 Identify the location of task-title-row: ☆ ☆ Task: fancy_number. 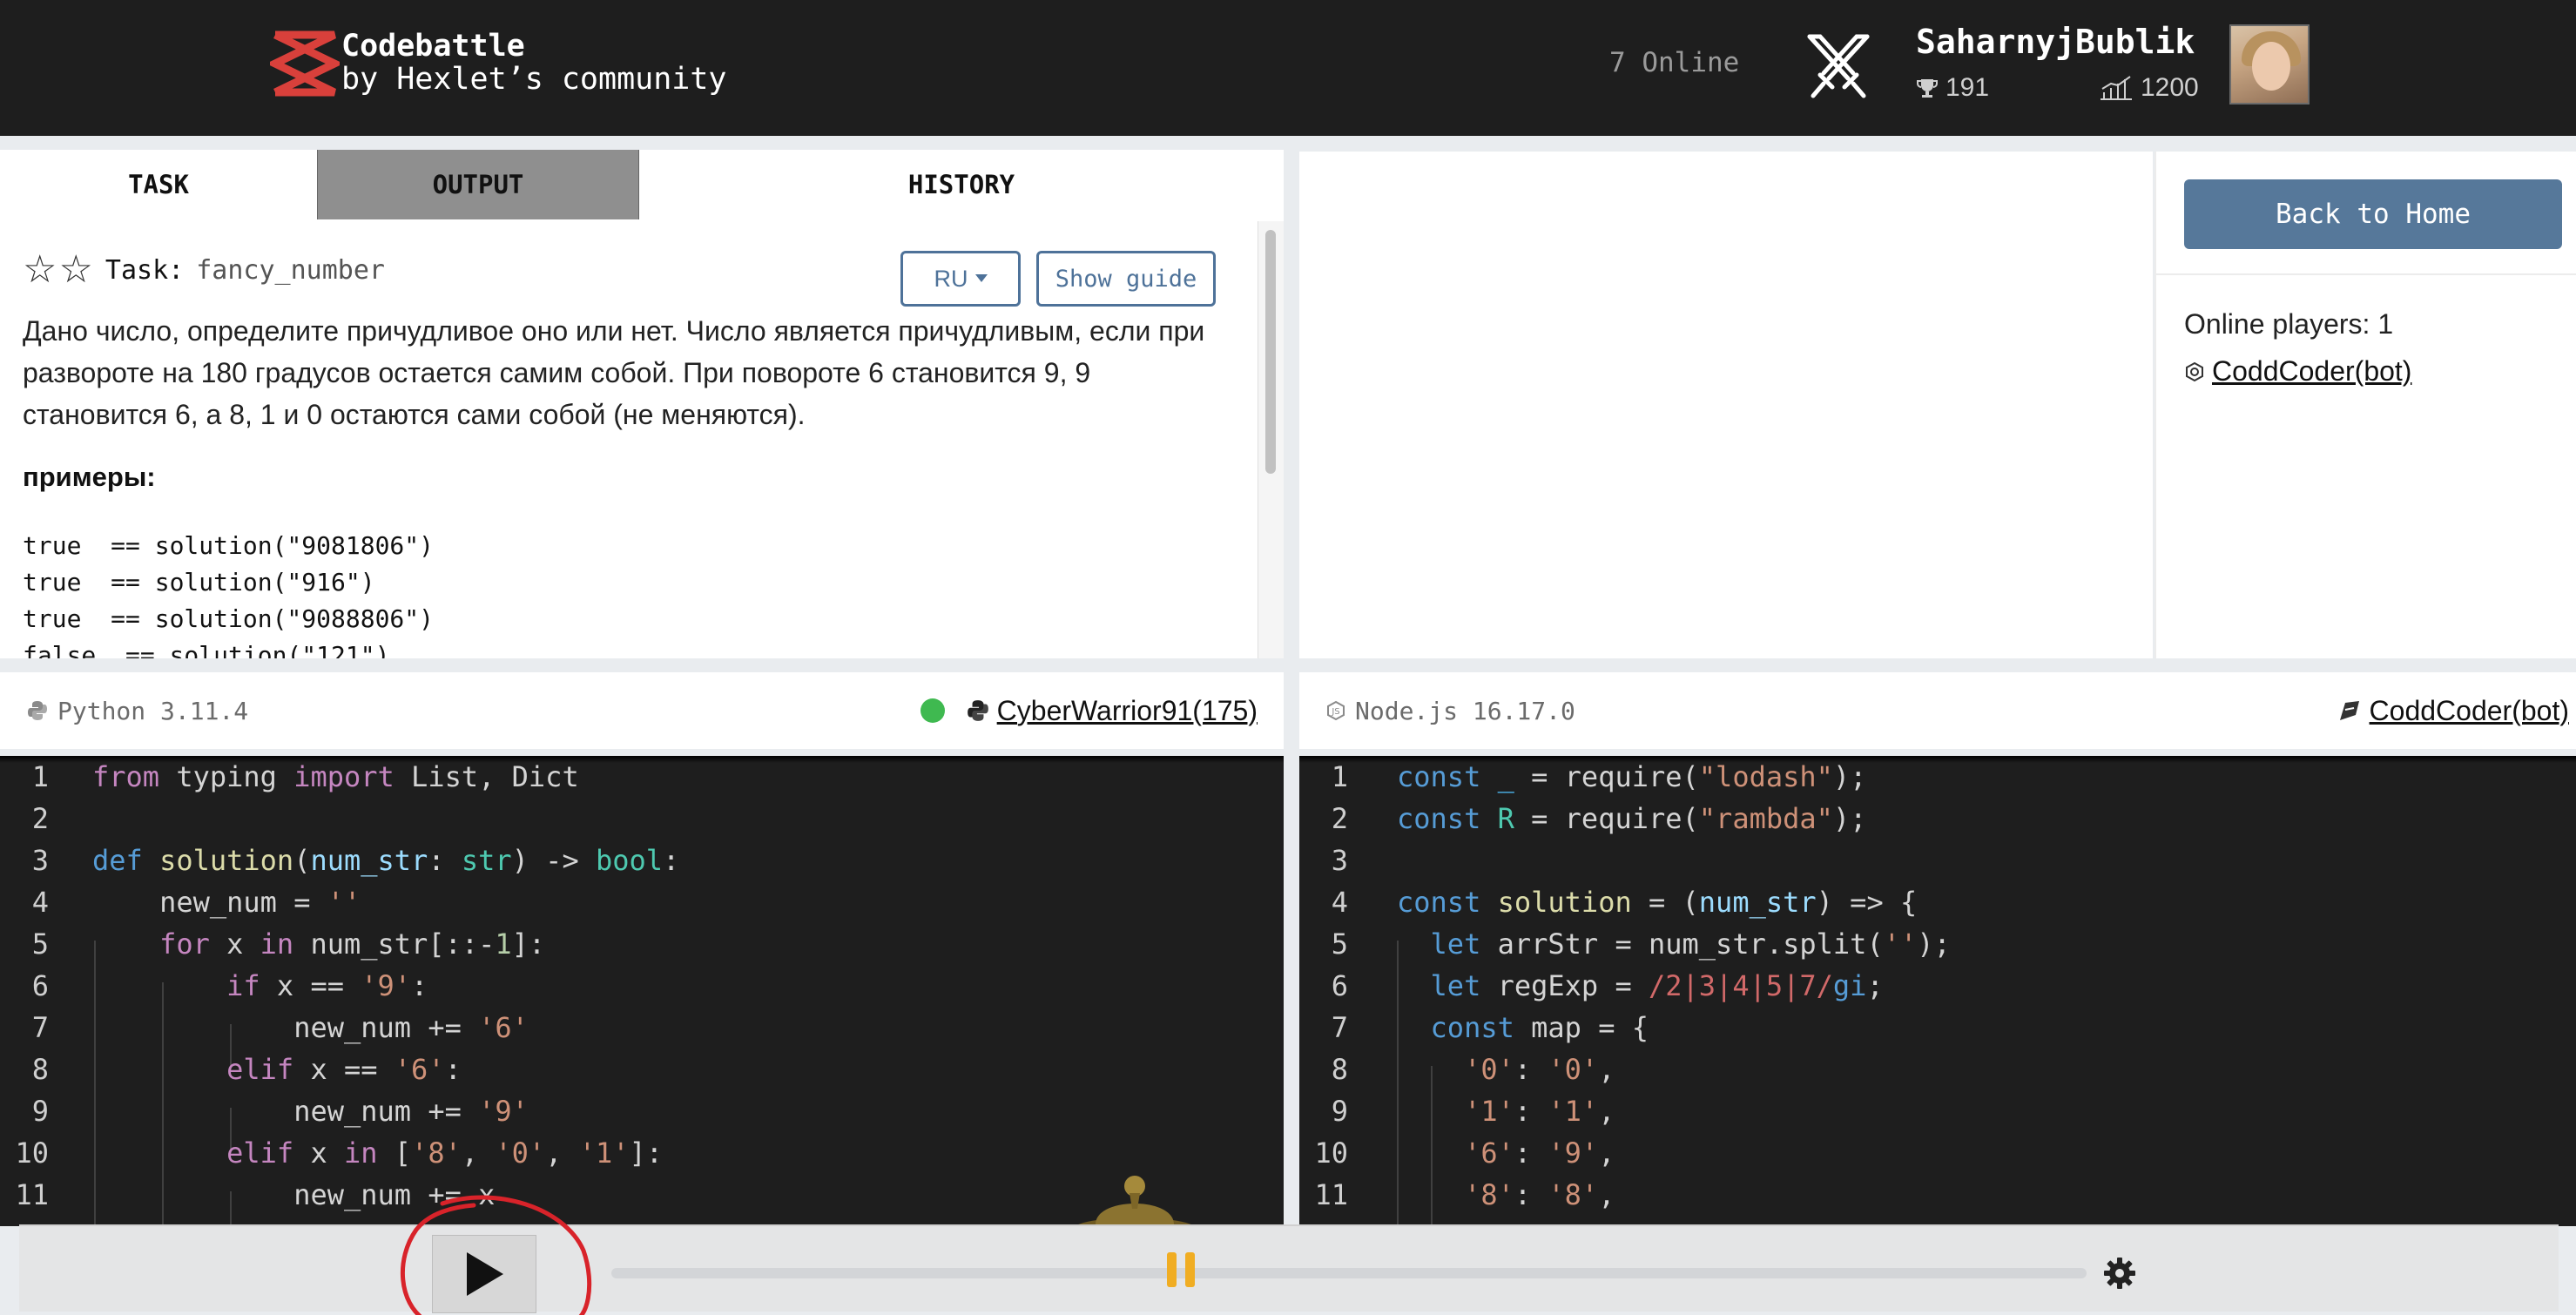
(204, 270).